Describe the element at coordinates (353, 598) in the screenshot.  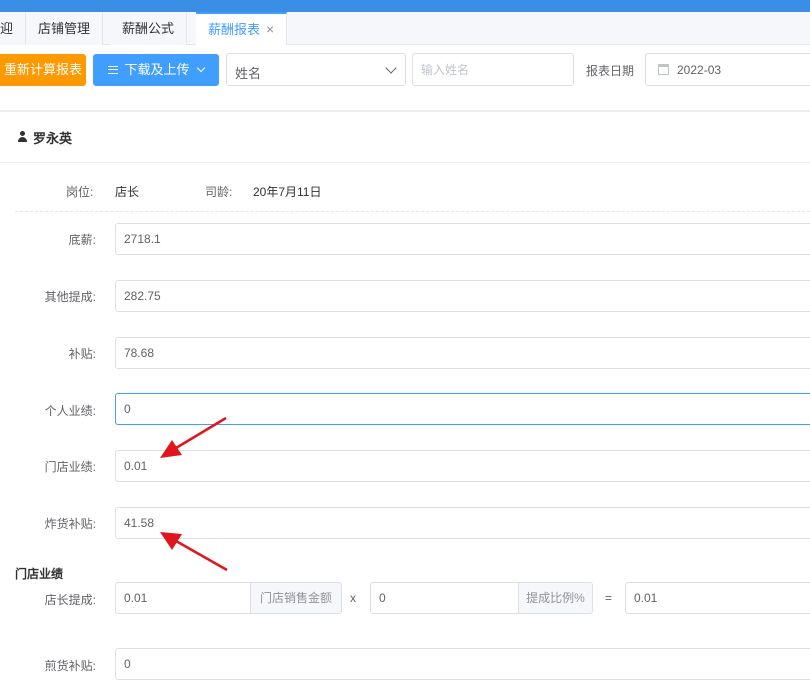
I see `multiply-operator: x` at that location.